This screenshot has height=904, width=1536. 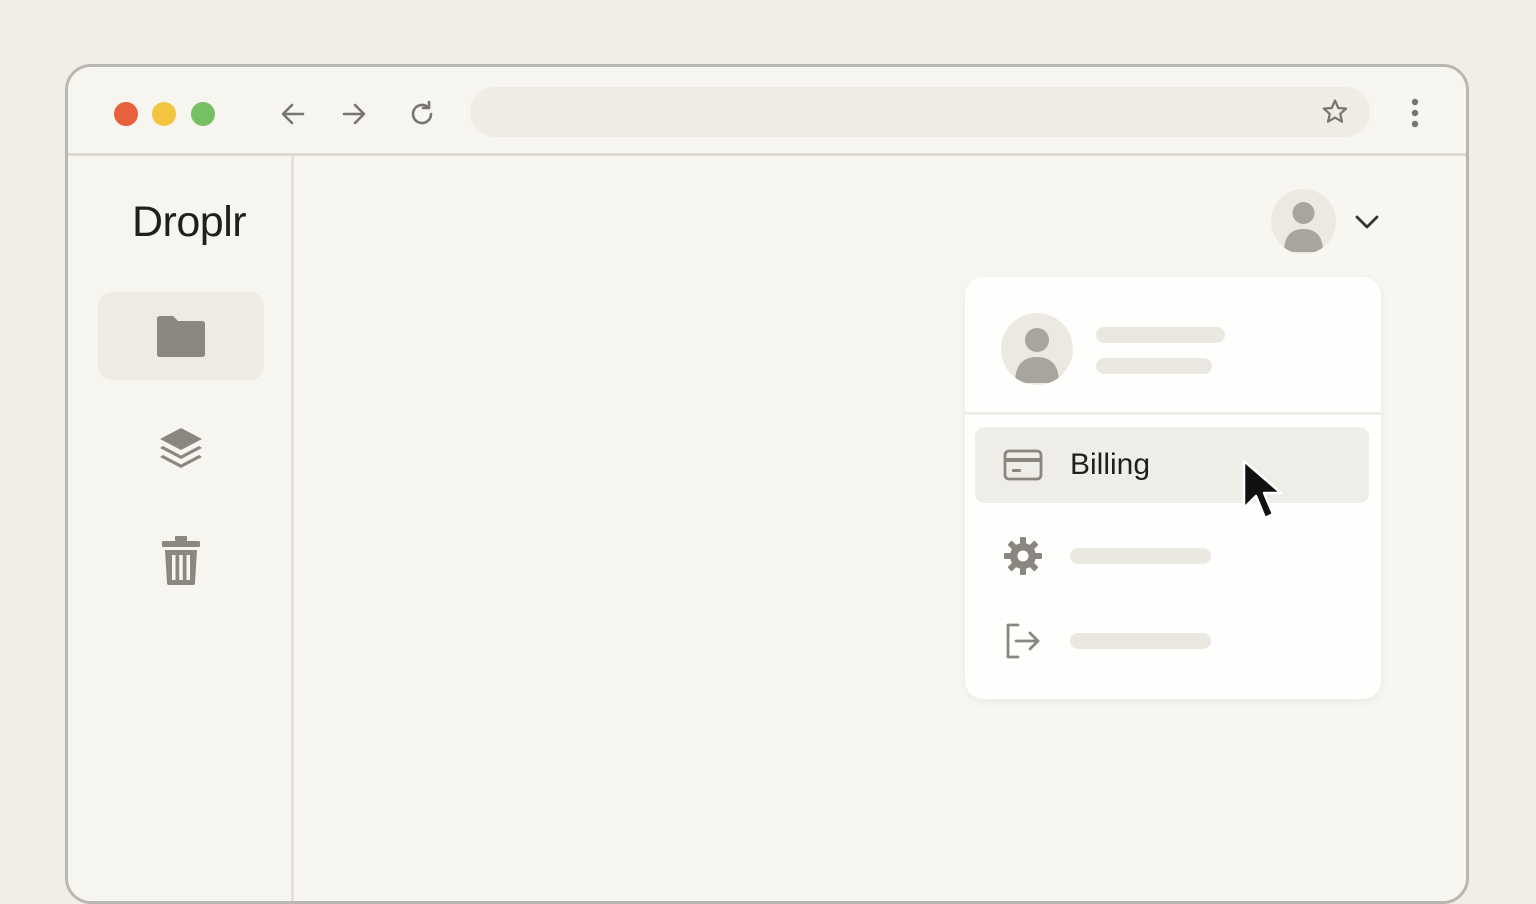 I want to click on menu-item-label: Billing, so click(x=1110, y=464).